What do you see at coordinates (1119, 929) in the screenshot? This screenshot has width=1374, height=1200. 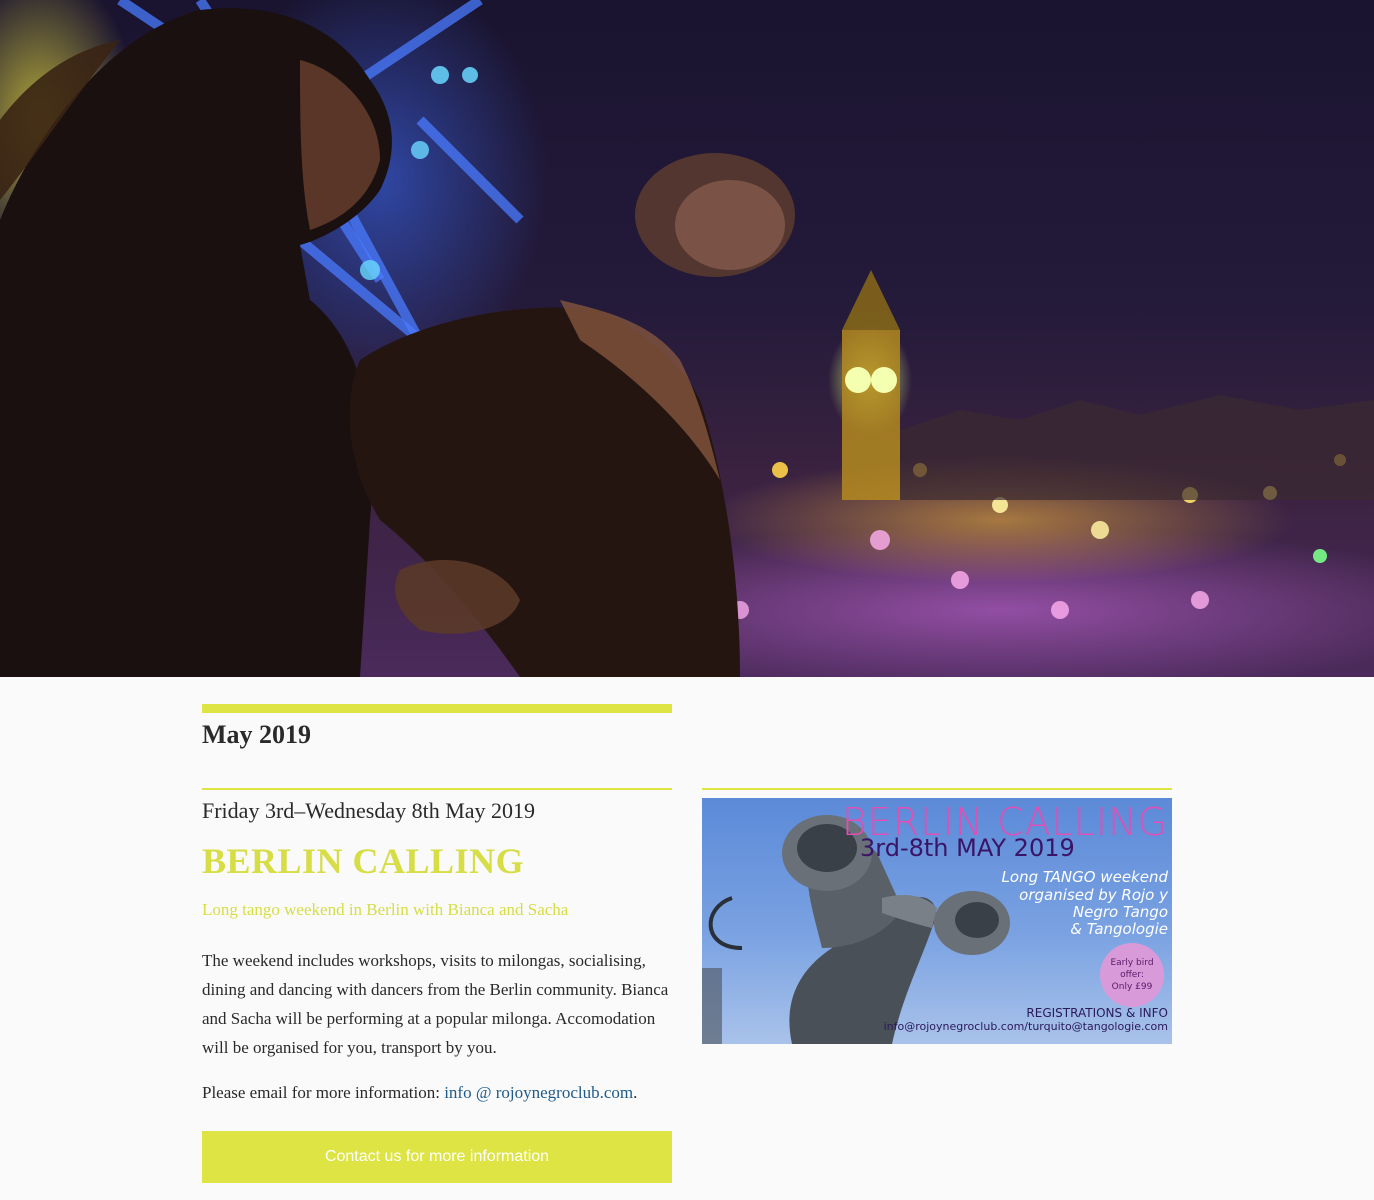 I see `poster-line-4: & Tangologie` at bounding box center [1119, 929].